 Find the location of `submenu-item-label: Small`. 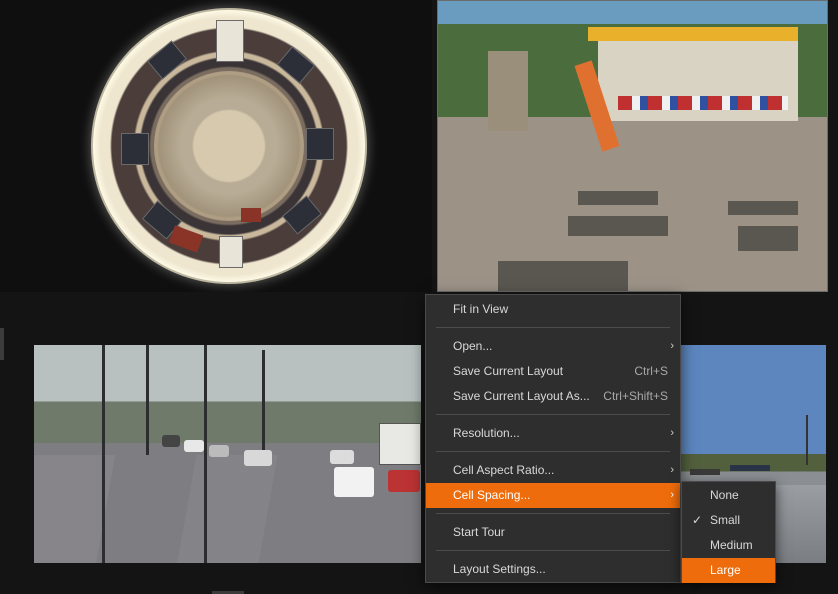

submenu-item-label: Small is located at coordinates (725, 520).